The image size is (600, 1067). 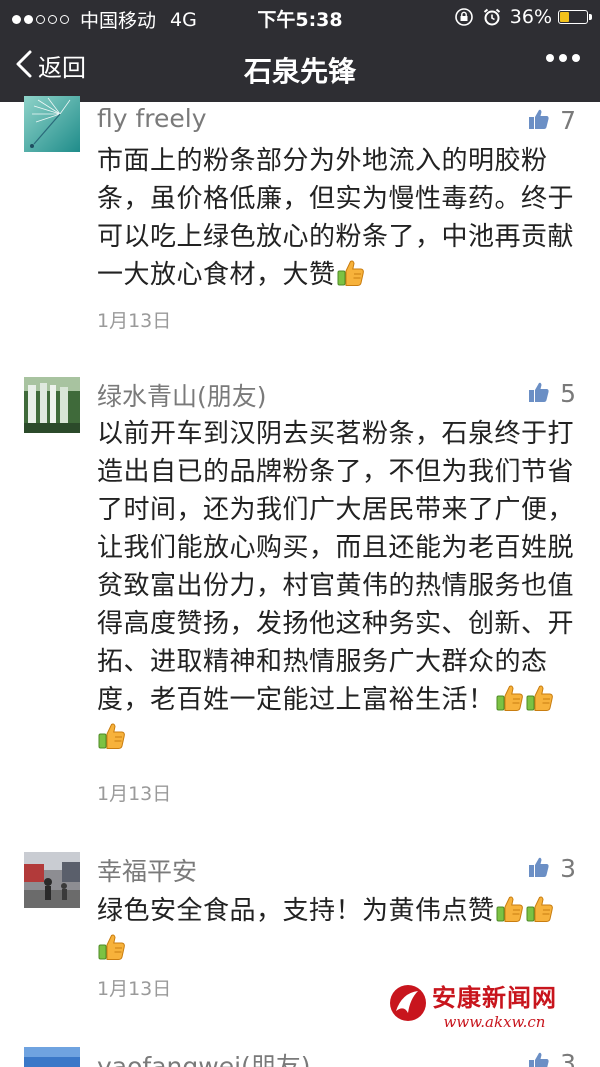 I want to click on status-right: 36%, so click(x=519, y=17).